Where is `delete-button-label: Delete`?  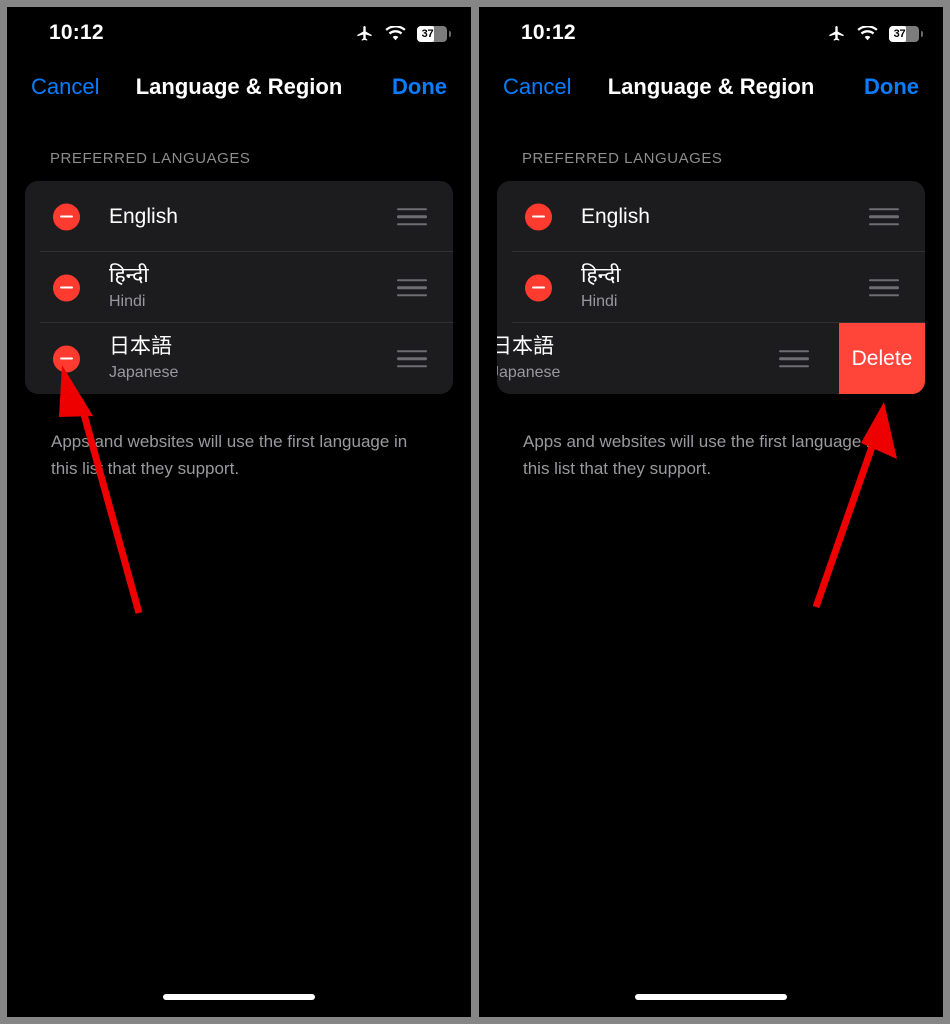 delete-button-label: Delete is located at coordinates (882, 358).